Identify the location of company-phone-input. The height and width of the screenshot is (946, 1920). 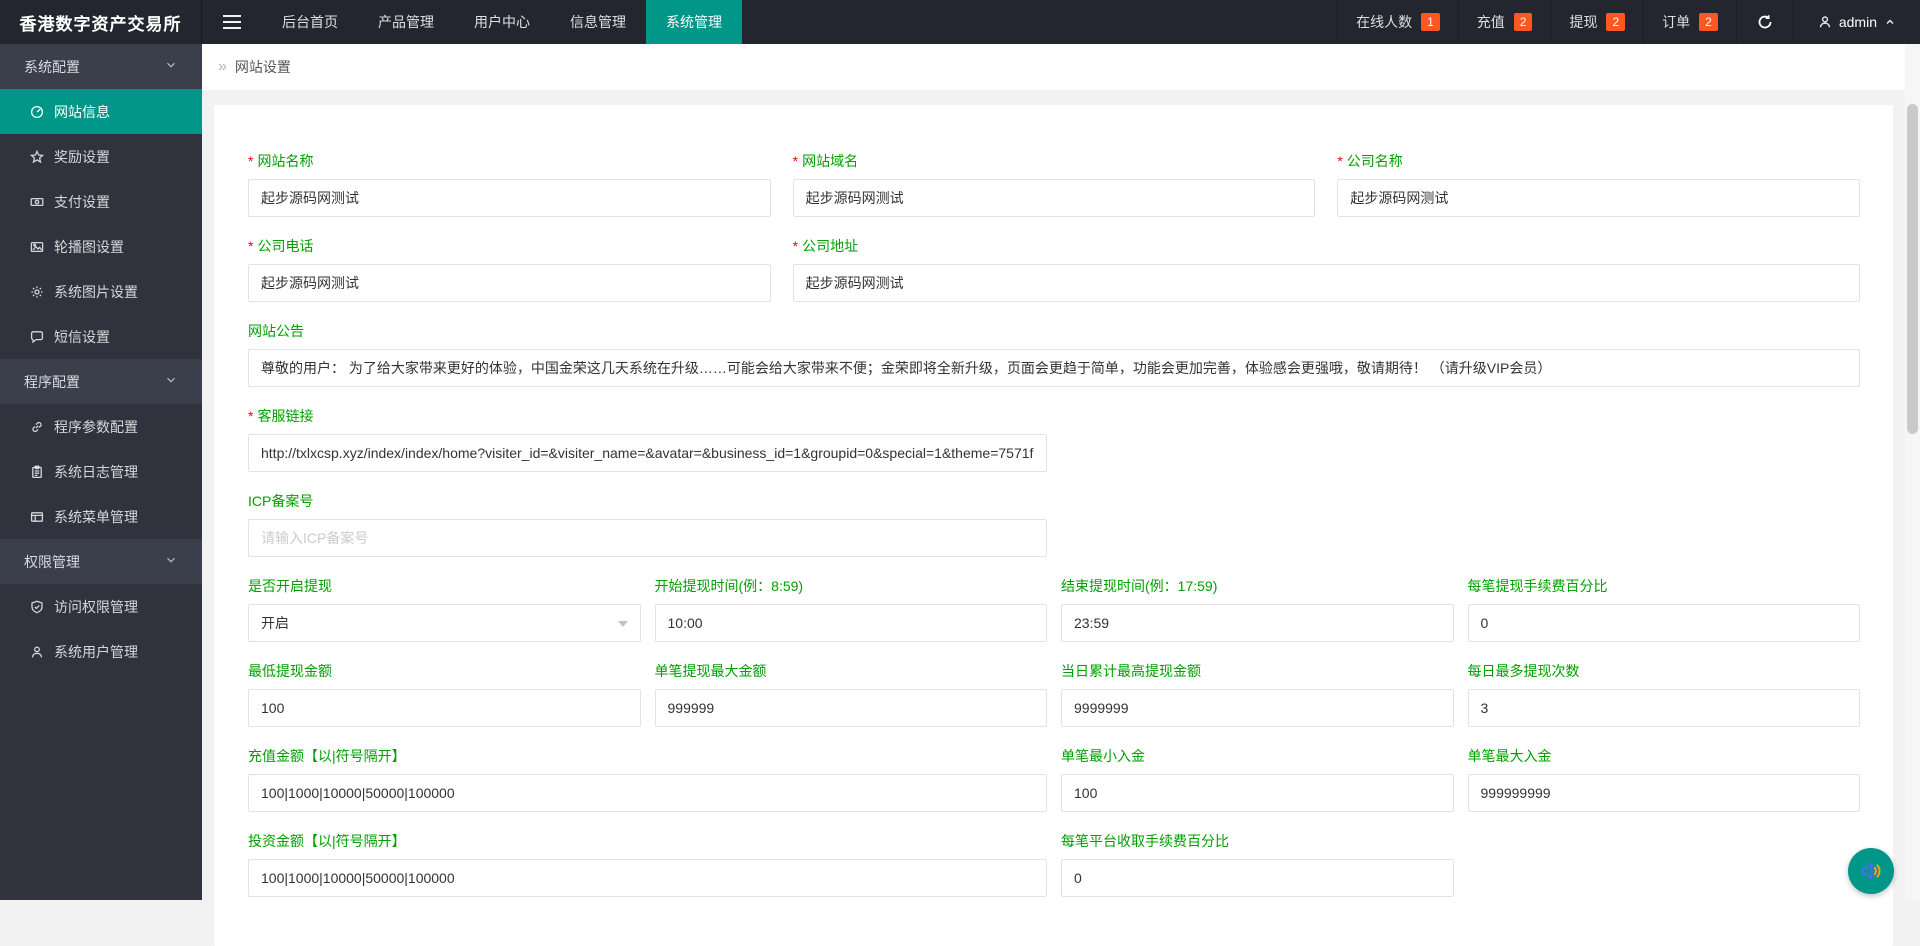
(509, 283).